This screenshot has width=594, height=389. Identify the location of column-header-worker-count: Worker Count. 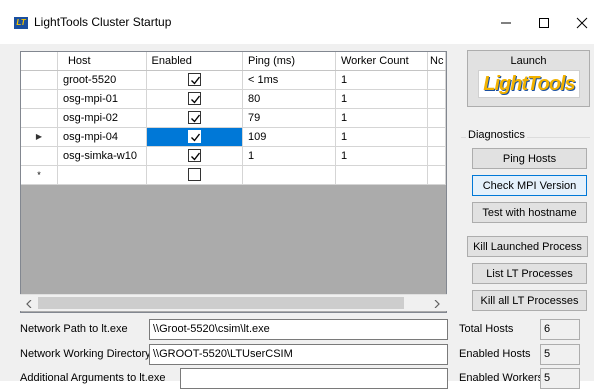
(382, 61).